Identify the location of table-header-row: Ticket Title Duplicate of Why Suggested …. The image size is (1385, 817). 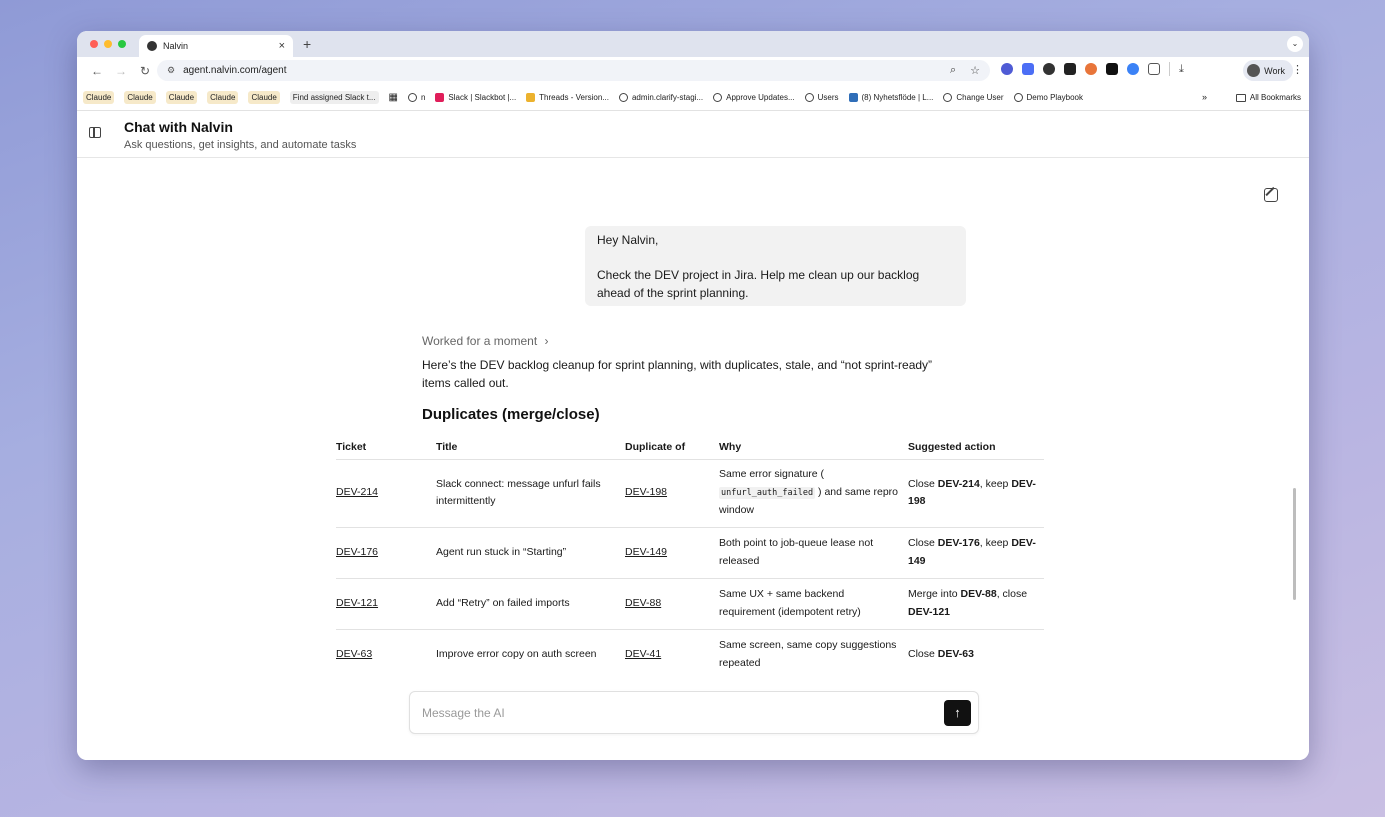
(690, 448).